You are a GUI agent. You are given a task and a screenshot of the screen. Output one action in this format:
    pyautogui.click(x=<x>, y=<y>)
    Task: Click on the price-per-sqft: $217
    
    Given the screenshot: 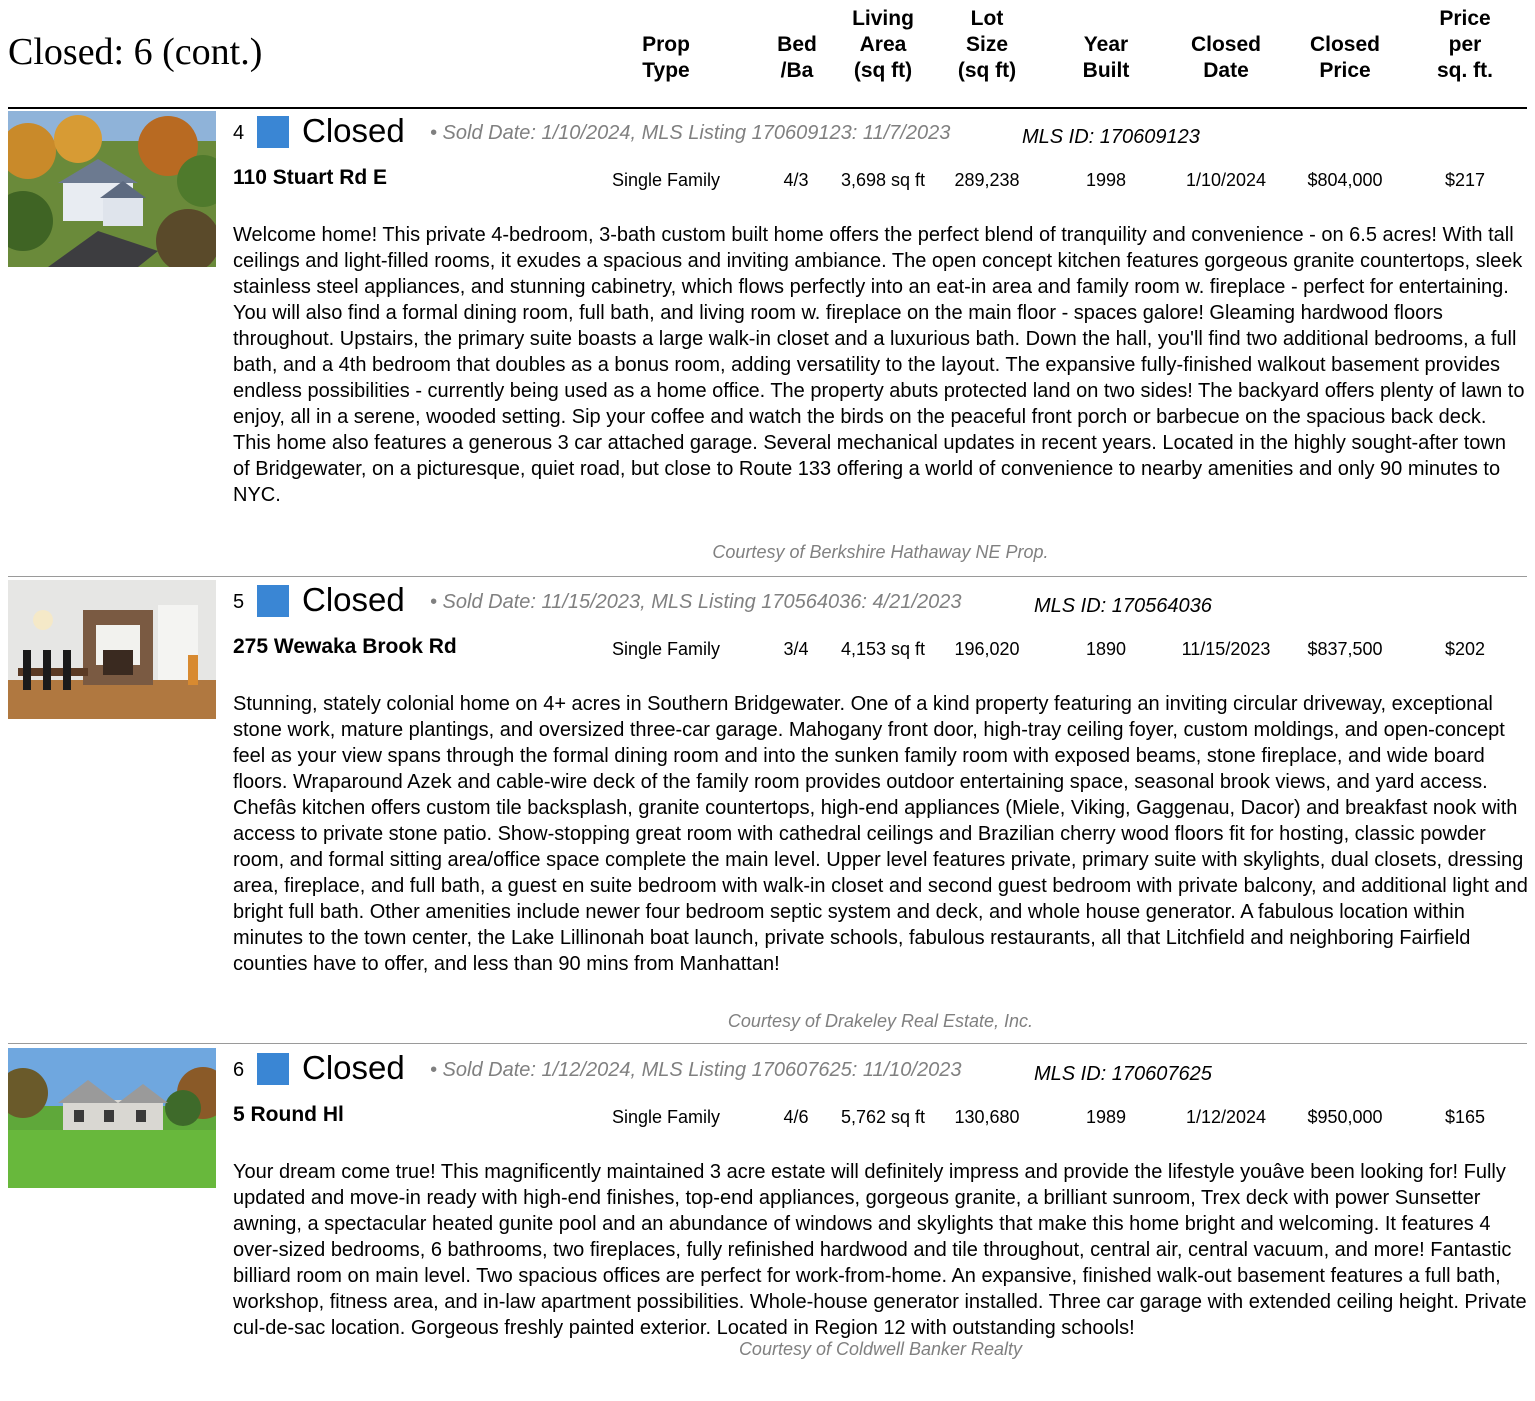 What is the action you would take?
    pyautogui.click(x=1465, y=180)
    